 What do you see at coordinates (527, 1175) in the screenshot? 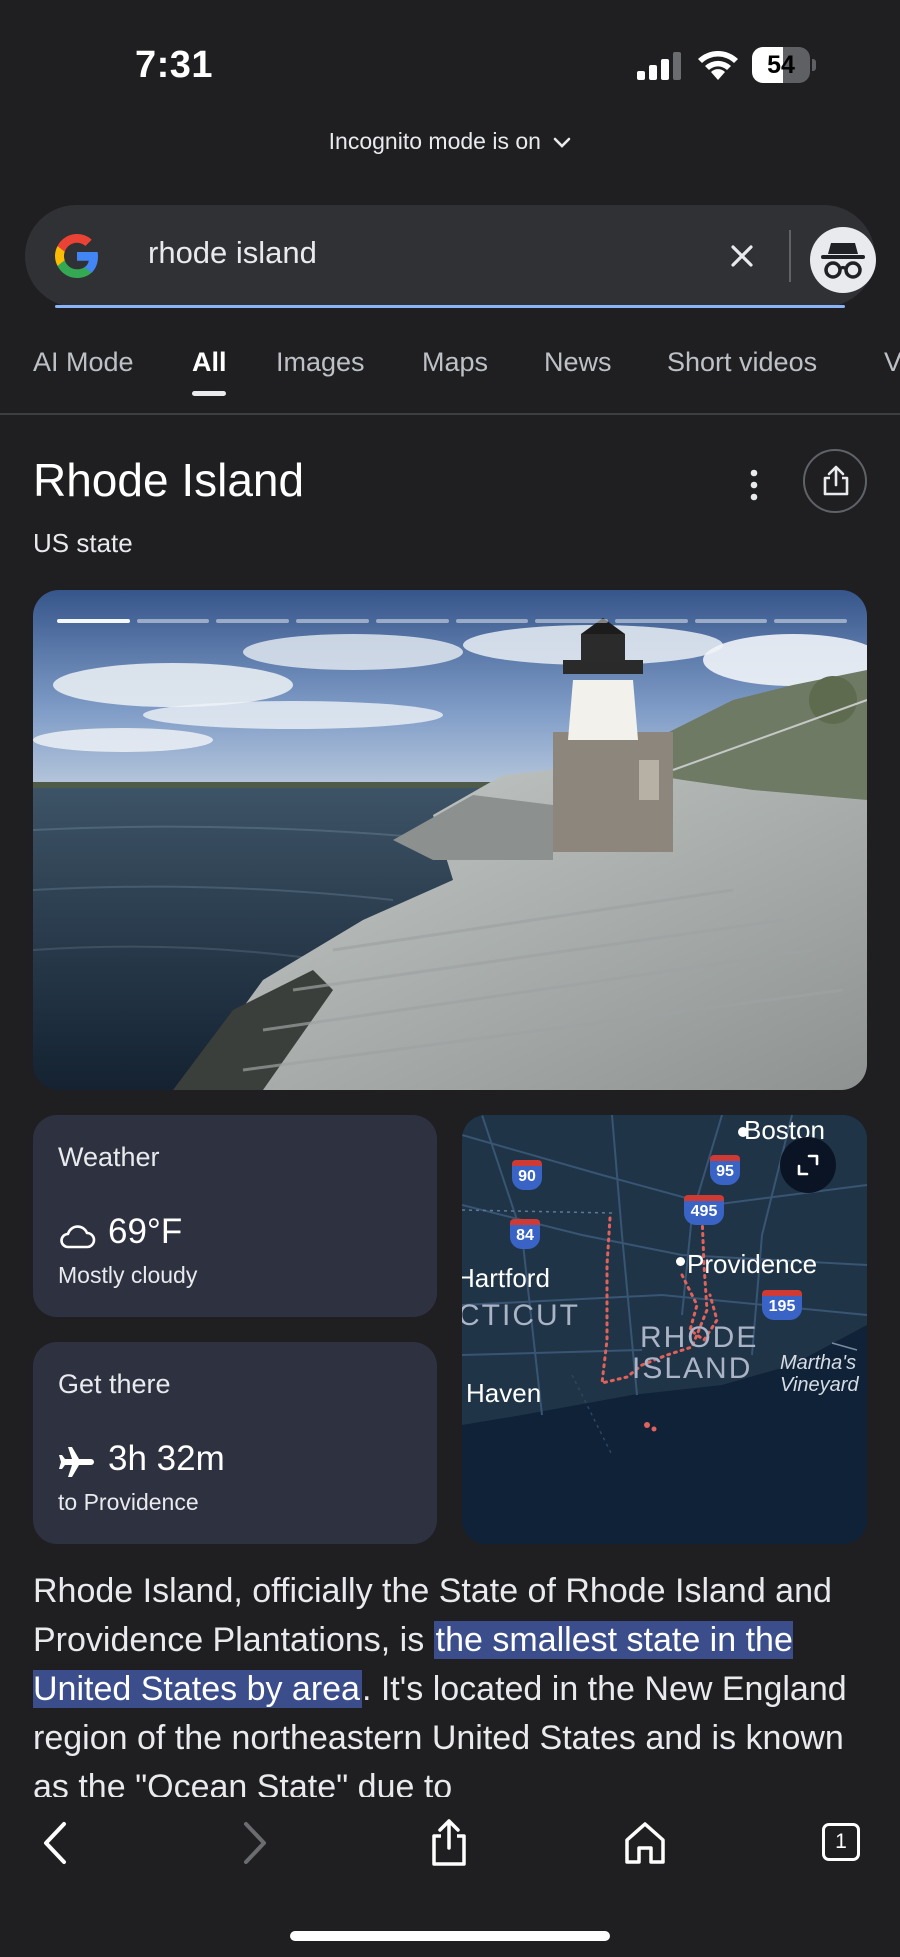
I see `interstate-90-shield: 90` at bounding box center [527, 1175].